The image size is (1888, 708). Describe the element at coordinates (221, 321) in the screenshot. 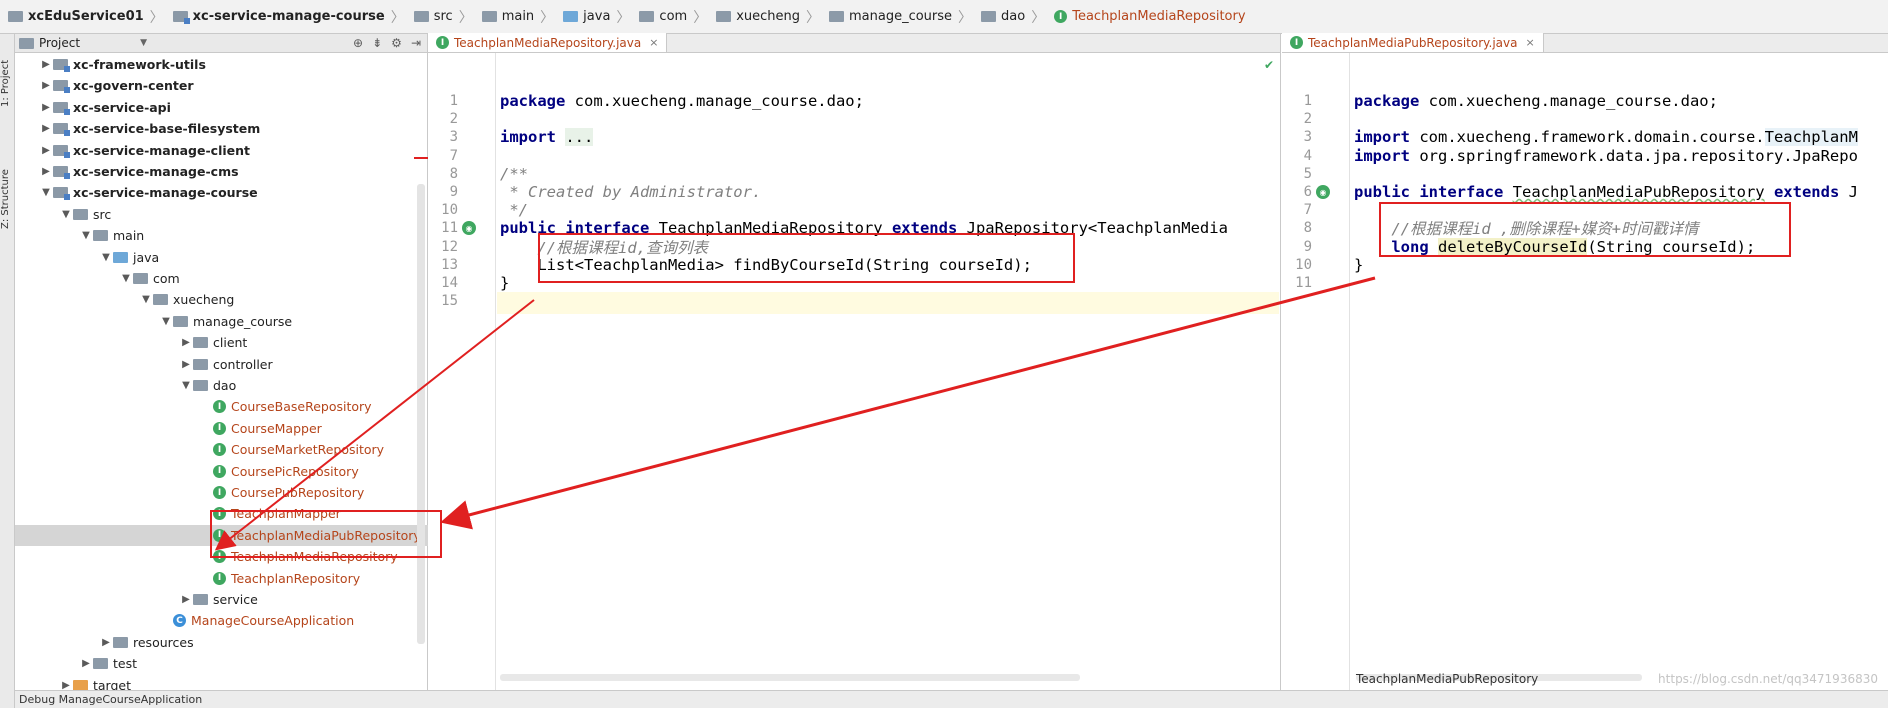

I see `tree-item: ▼ manage_course` at that location.